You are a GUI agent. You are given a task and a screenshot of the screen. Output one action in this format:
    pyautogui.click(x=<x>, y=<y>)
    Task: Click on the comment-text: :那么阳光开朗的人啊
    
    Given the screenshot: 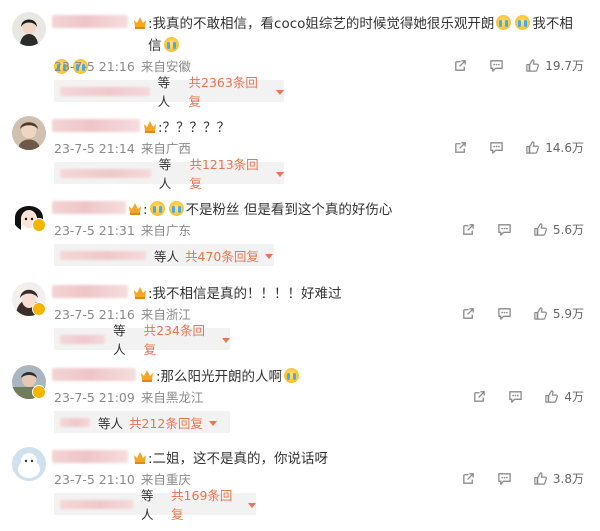 What is the action you would take?
    pyautogui.click(x=369, y=377)
    